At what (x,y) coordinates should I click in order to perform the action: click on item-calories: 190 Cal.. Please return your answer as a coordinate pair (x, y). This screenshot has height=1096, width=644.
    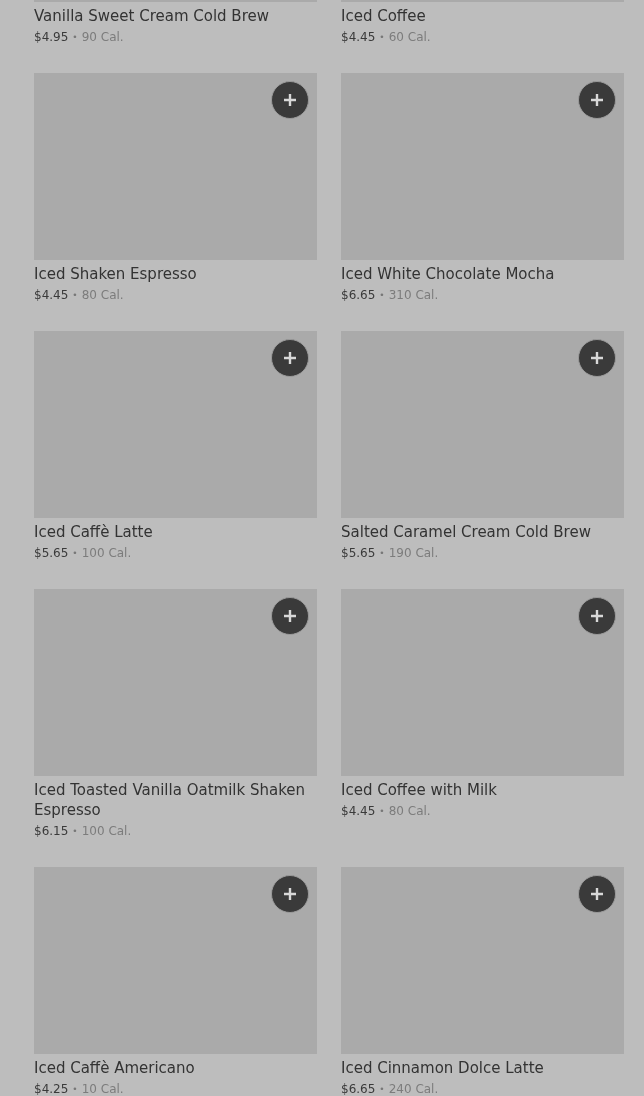
    Looking at the image, I should click on (413, 553).